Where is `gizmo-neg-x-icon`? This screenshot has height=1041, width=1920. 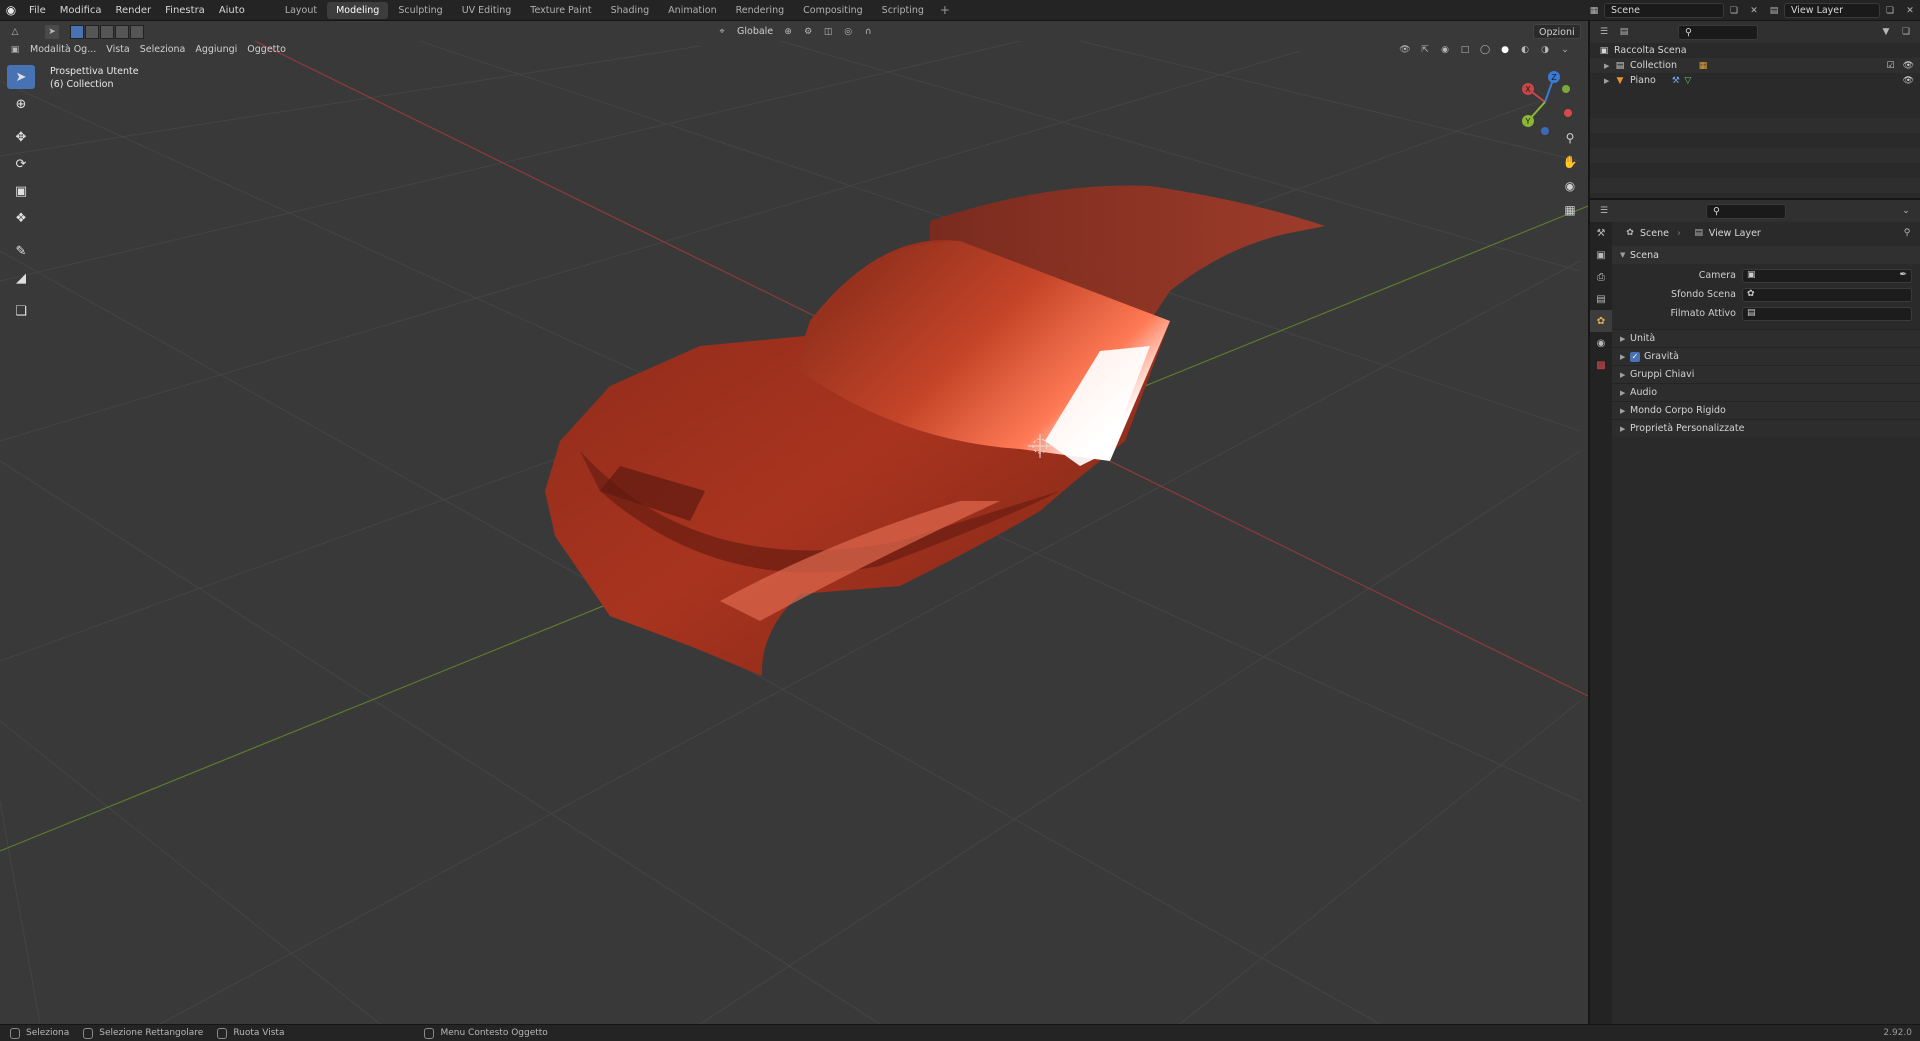 gizmo-neg-x-icon is located at coordinates (1568, 113).